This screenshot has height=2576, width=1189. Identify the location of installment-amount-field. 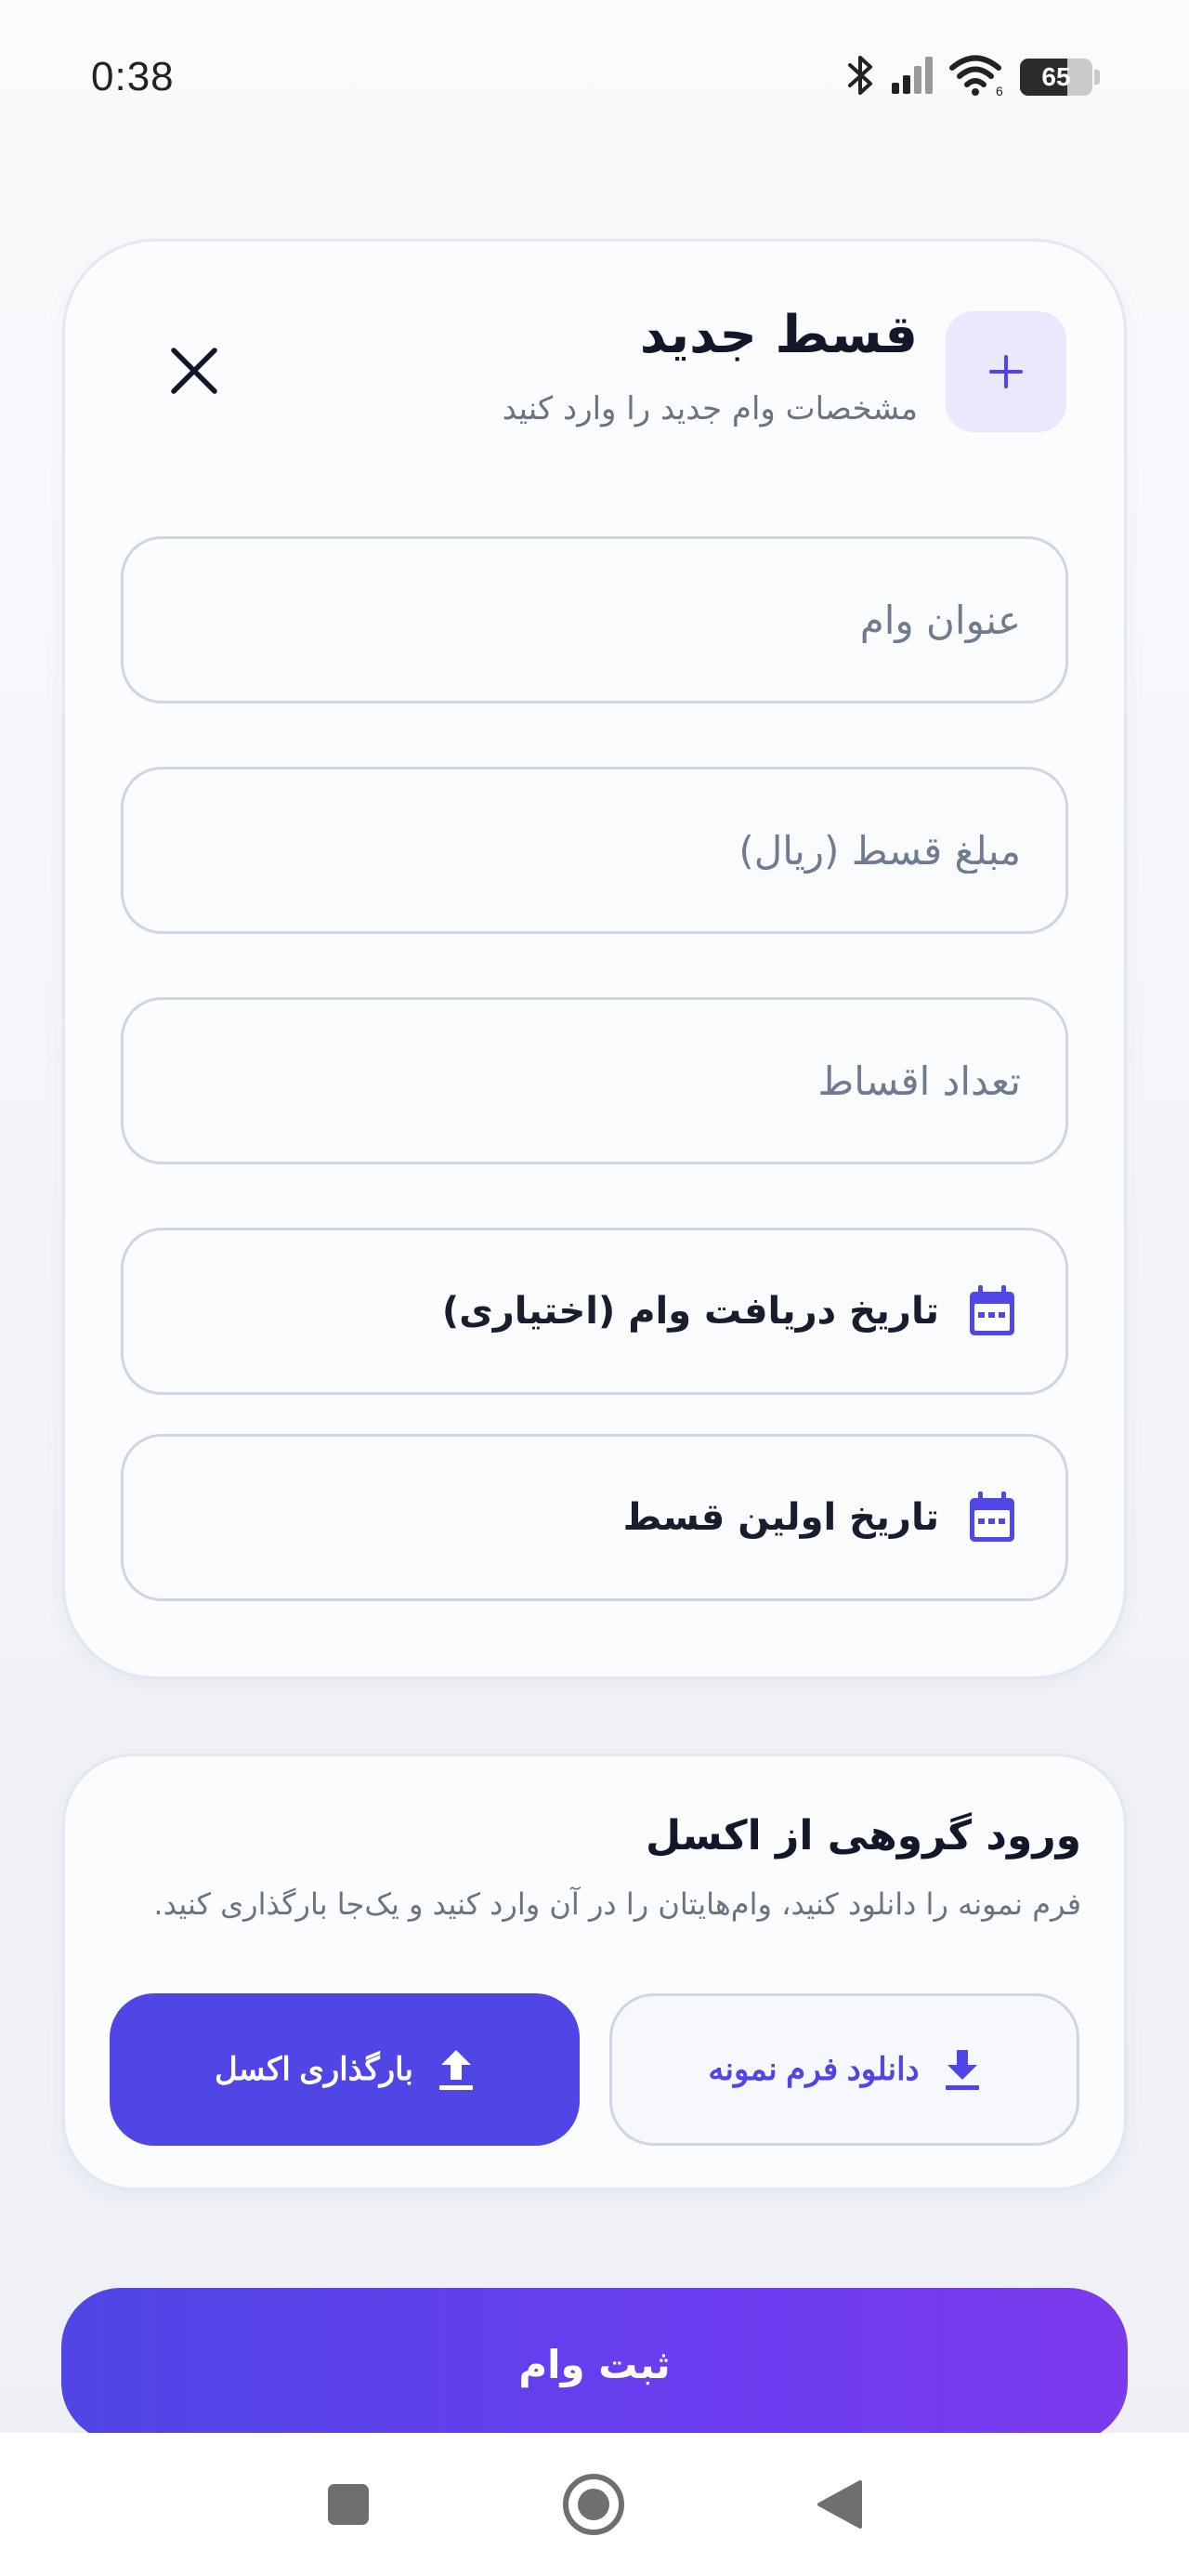
(594, 850).